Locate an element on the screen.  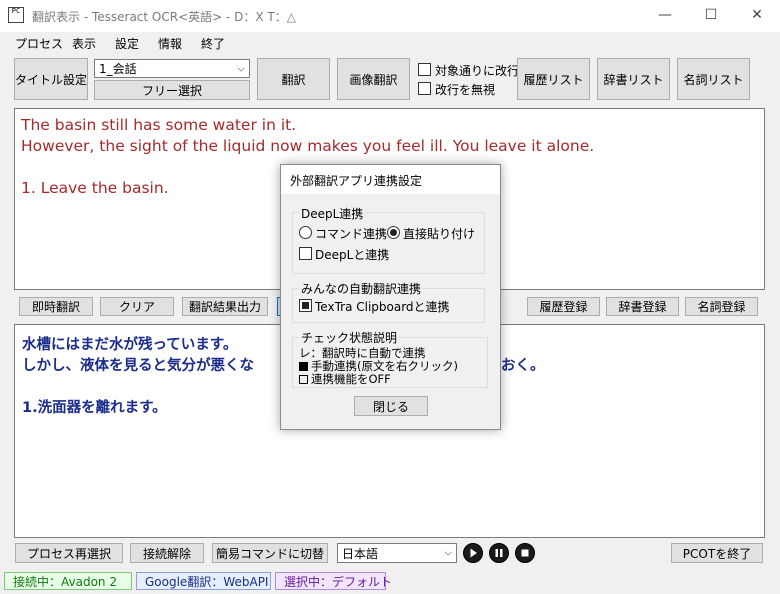
translated-line-1: 水槽にはまだ水が残っています。 is located at coordinates (130, 345).